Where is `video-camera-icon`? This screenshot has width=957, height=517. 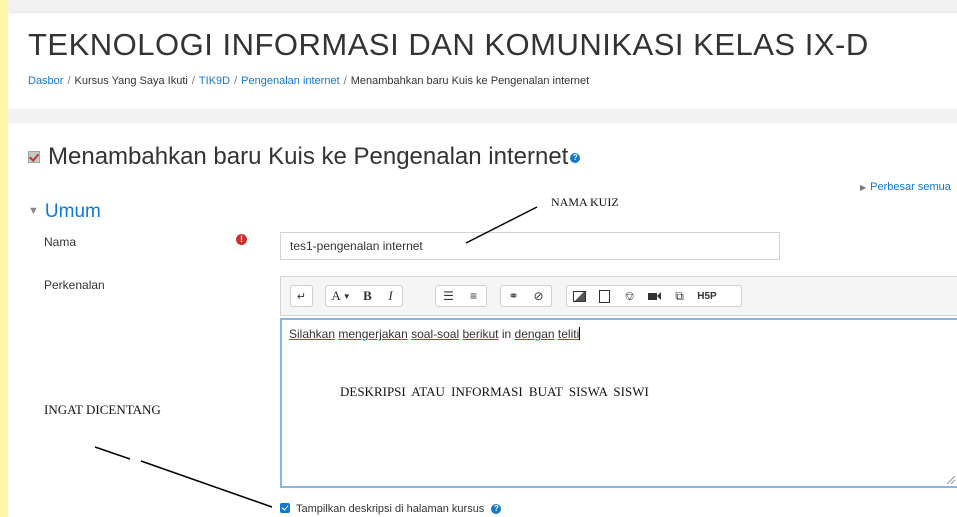 video-camera-icon is located at coordinates (654, 296).